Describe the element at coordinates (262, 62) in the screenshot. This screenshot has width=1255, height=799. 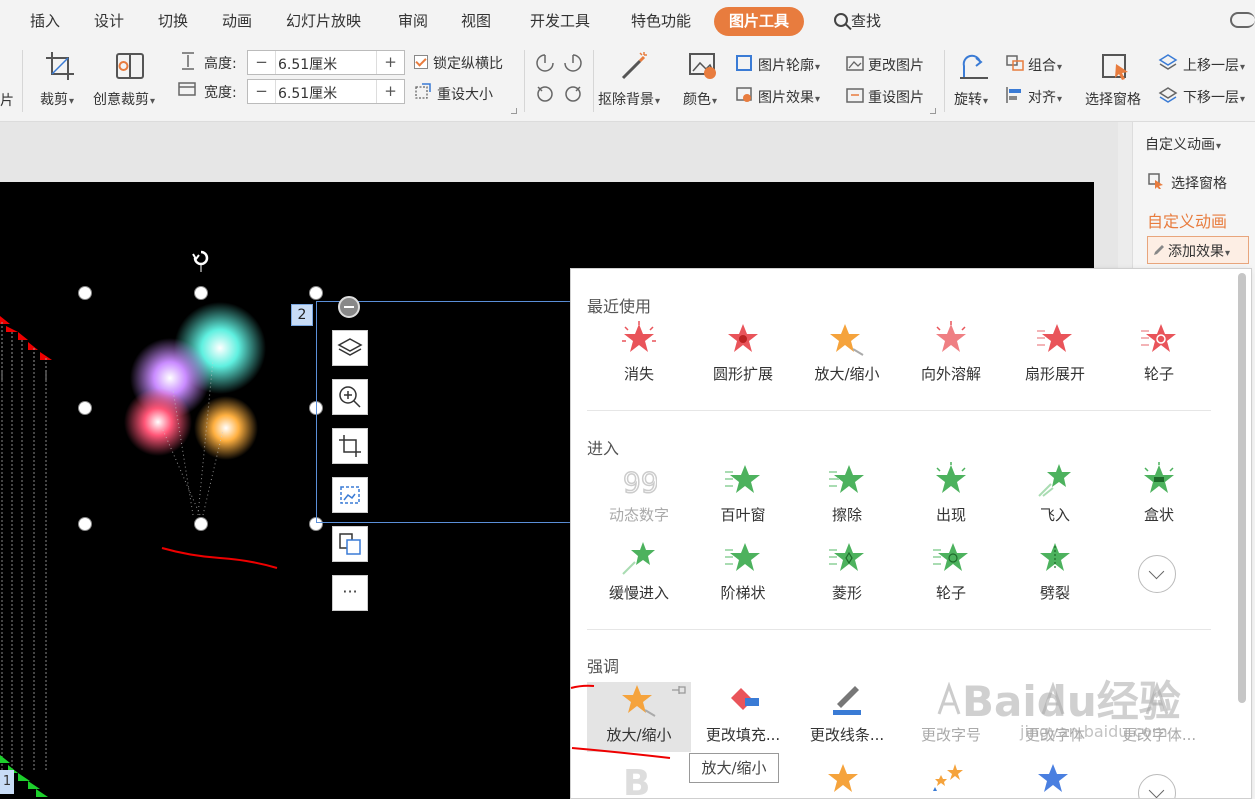
I see `height-decrease: −` at that location.